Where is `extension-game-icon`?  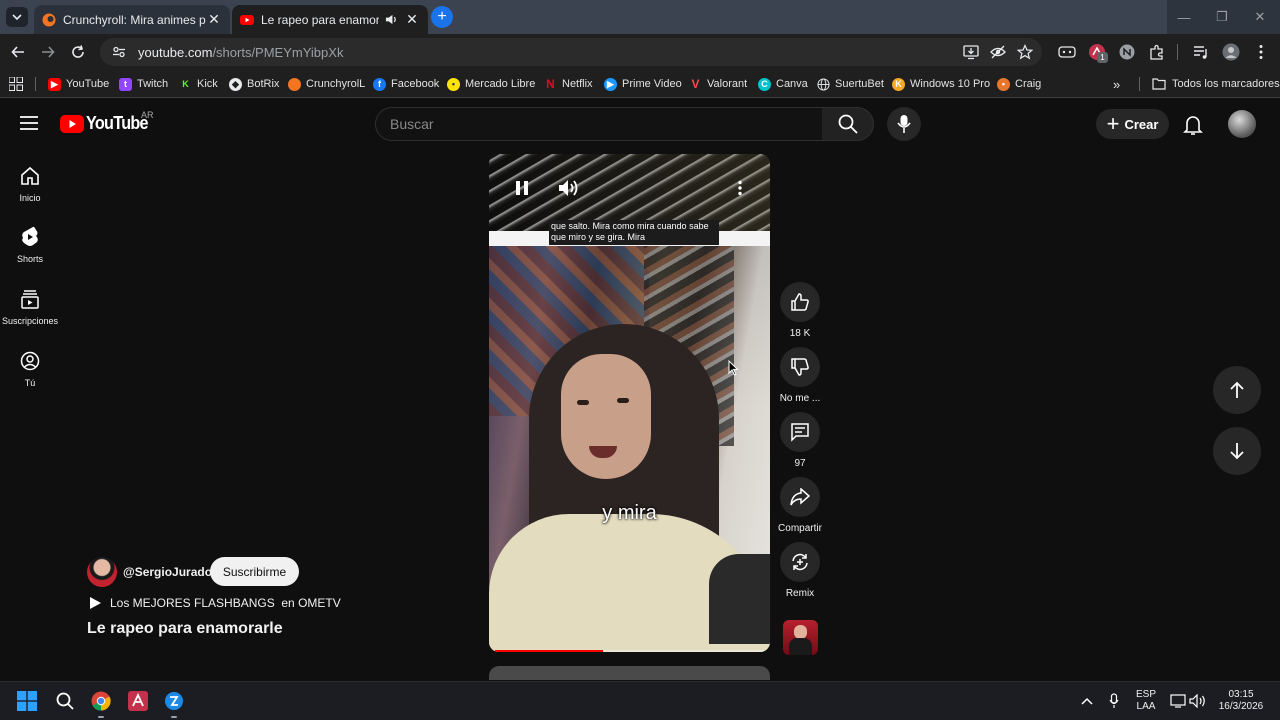
extension-game-icon is located at coordinates (1067, 52).